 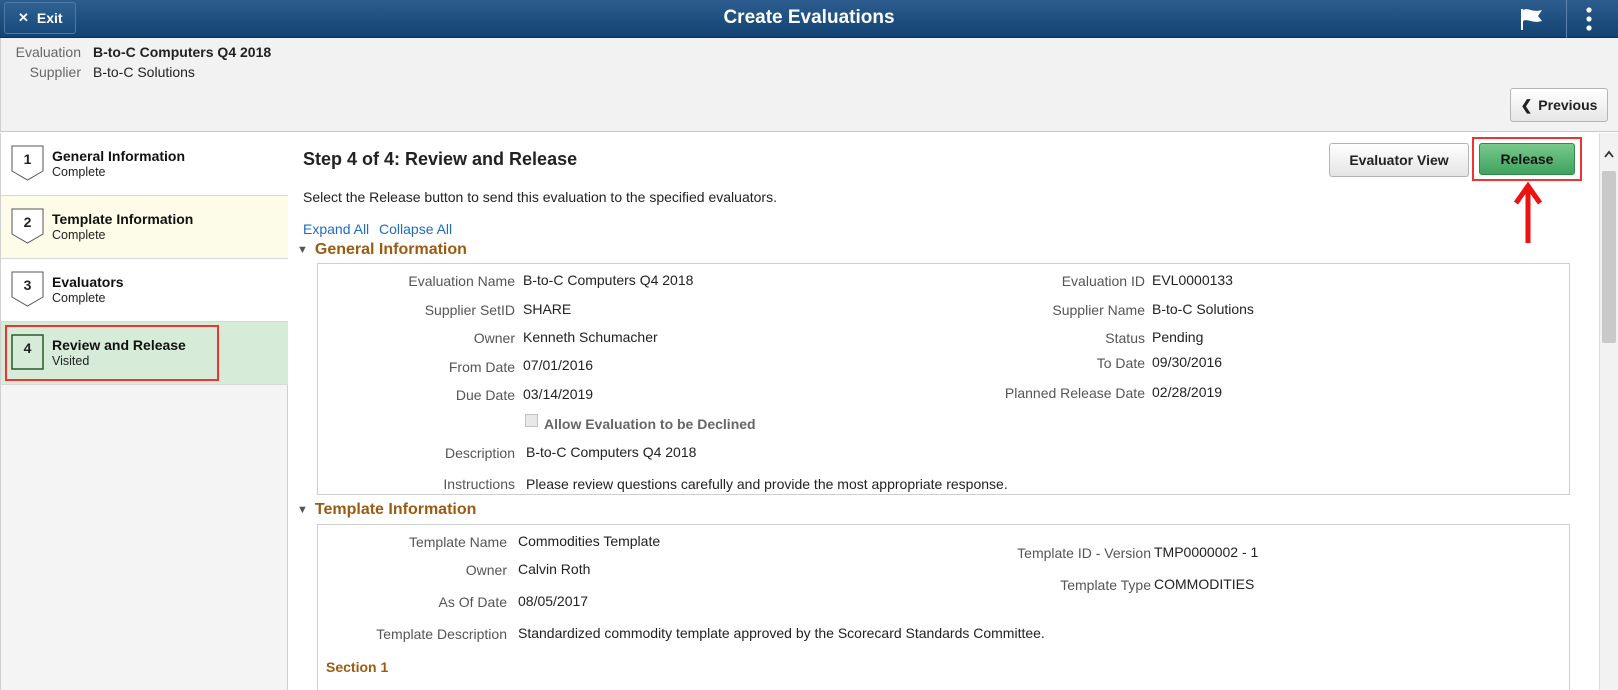 What do you see at coordinates (395, 509) in the screenshot?
I see `section-title: Template Information` at bounding box center [395, 509].